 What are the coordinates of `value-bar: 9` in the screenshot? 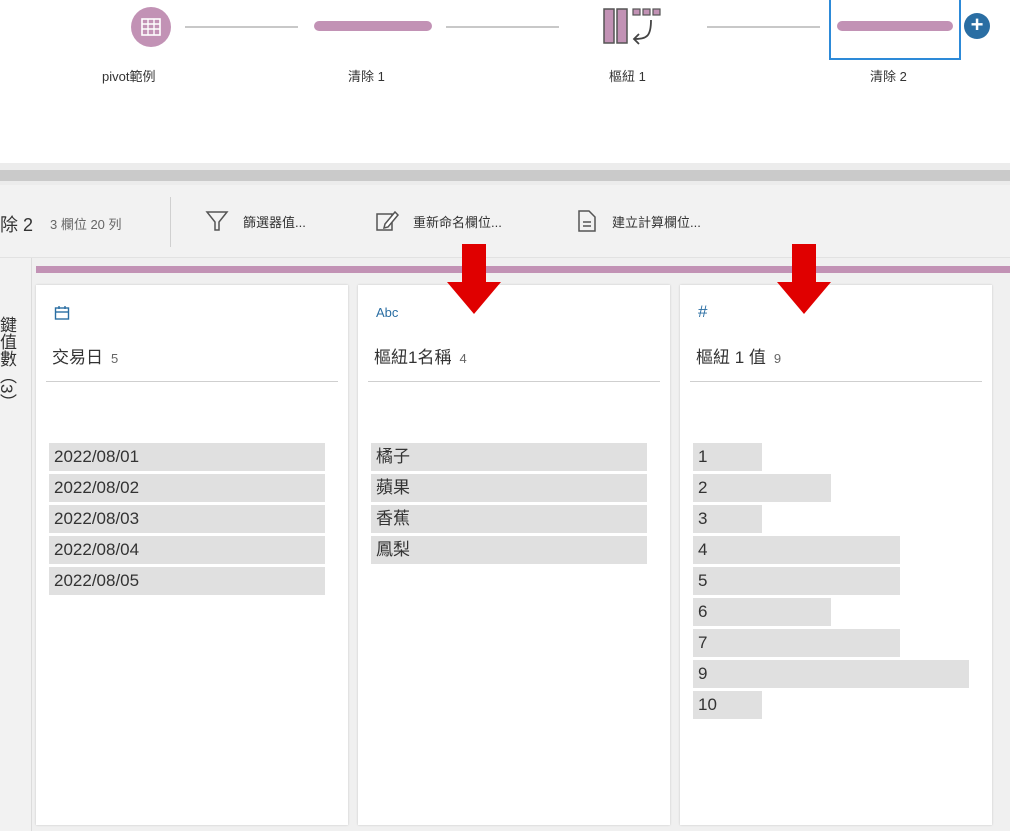 It's located at (831, 674).